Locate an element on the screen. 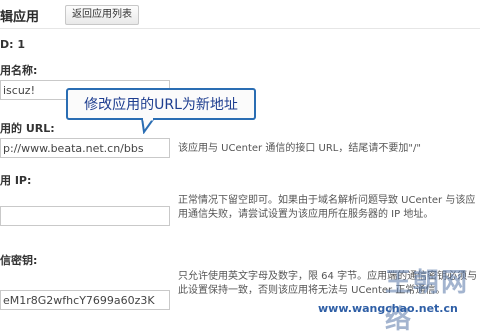 The image size is (480, 336). comm-key-label: 信密钥: is located at coordinates (19, 260).